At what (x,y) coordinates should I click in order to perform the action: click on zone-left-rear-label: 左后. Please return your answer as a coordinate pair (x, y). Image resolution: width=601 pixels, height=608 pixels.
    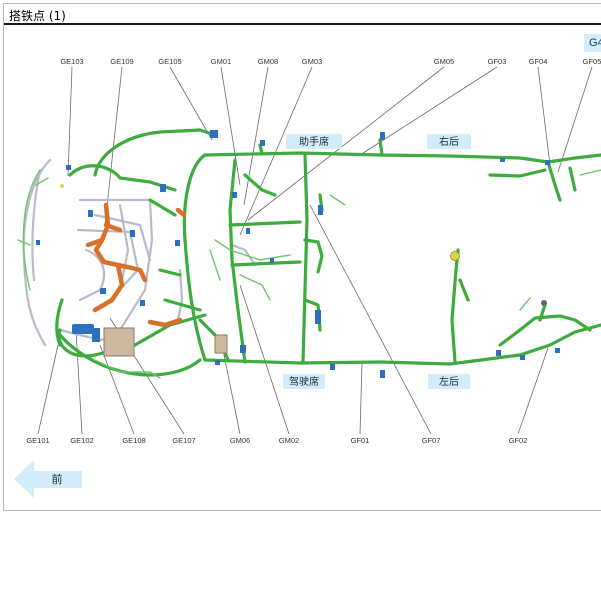
    Looking at the image, I should click on (449, 381).